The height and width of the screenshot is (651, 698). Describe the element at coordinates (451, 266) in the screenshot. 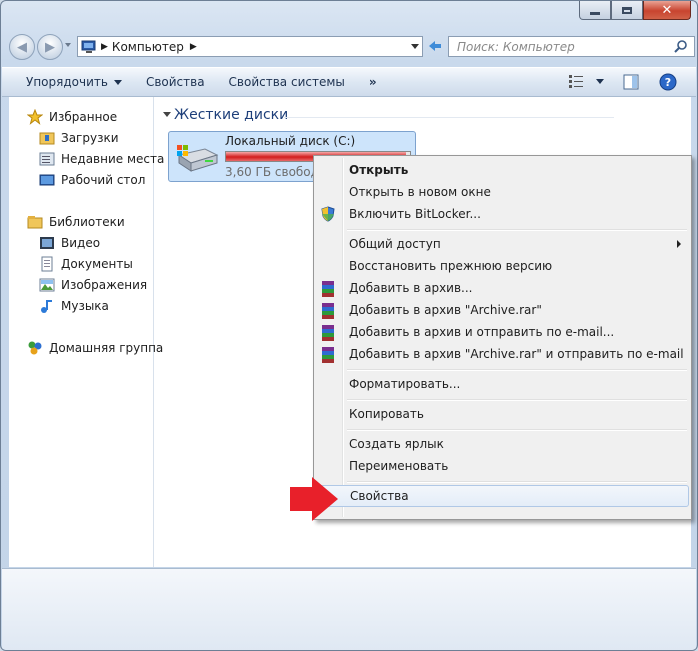

I see `menu-item-label: Восстановить прежнюю версию` at that location.